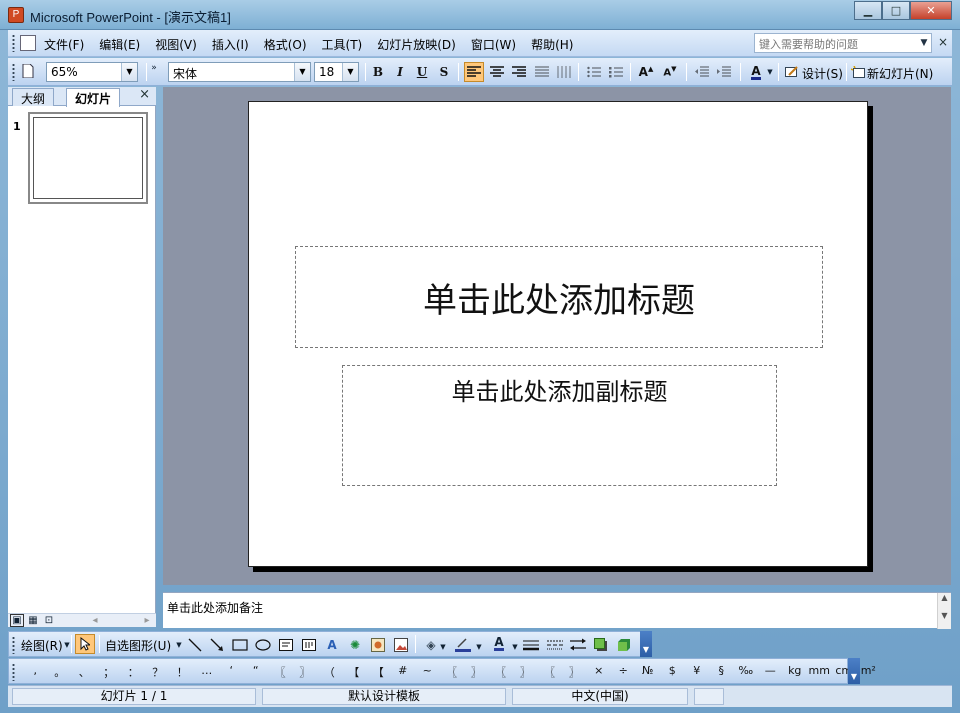  Describe the element at coordinates (557, 610) in the screenshot. I see `notes-pane: 单击此处添加备注 ▲ ▼` at that location.